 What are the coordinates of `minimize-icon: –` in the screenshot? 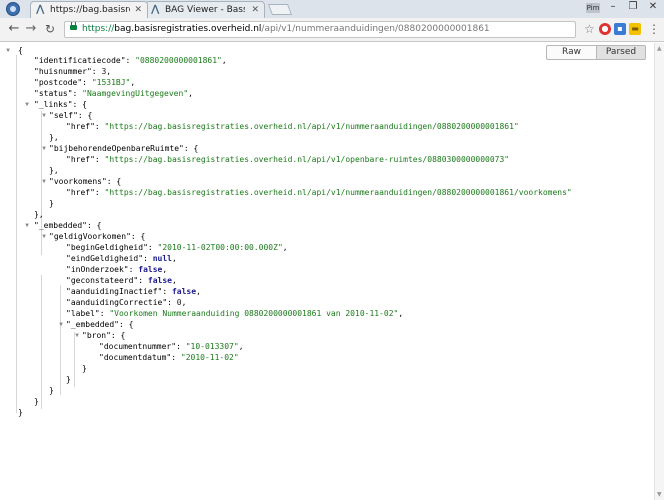 It's located at (613, 7).